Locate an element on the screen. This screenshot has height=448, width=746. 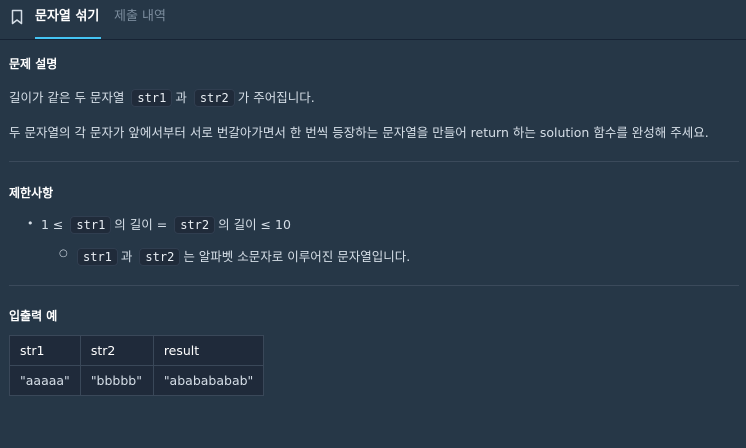
constraint-item-1: 1 ≤ str1 의 길이 = str2 의 길이 ≤ 10 is located at coordinates (166, 224).